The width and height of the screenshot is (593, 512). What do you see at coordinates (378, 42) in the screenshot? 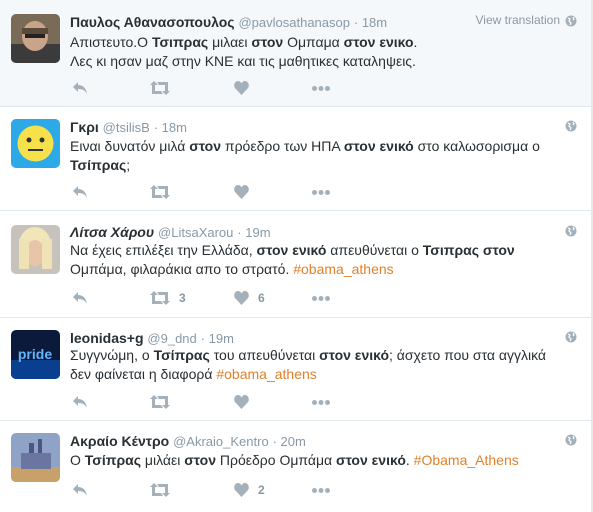
I see `text-bold: στον ενικο` at bounding box center [378, 42].